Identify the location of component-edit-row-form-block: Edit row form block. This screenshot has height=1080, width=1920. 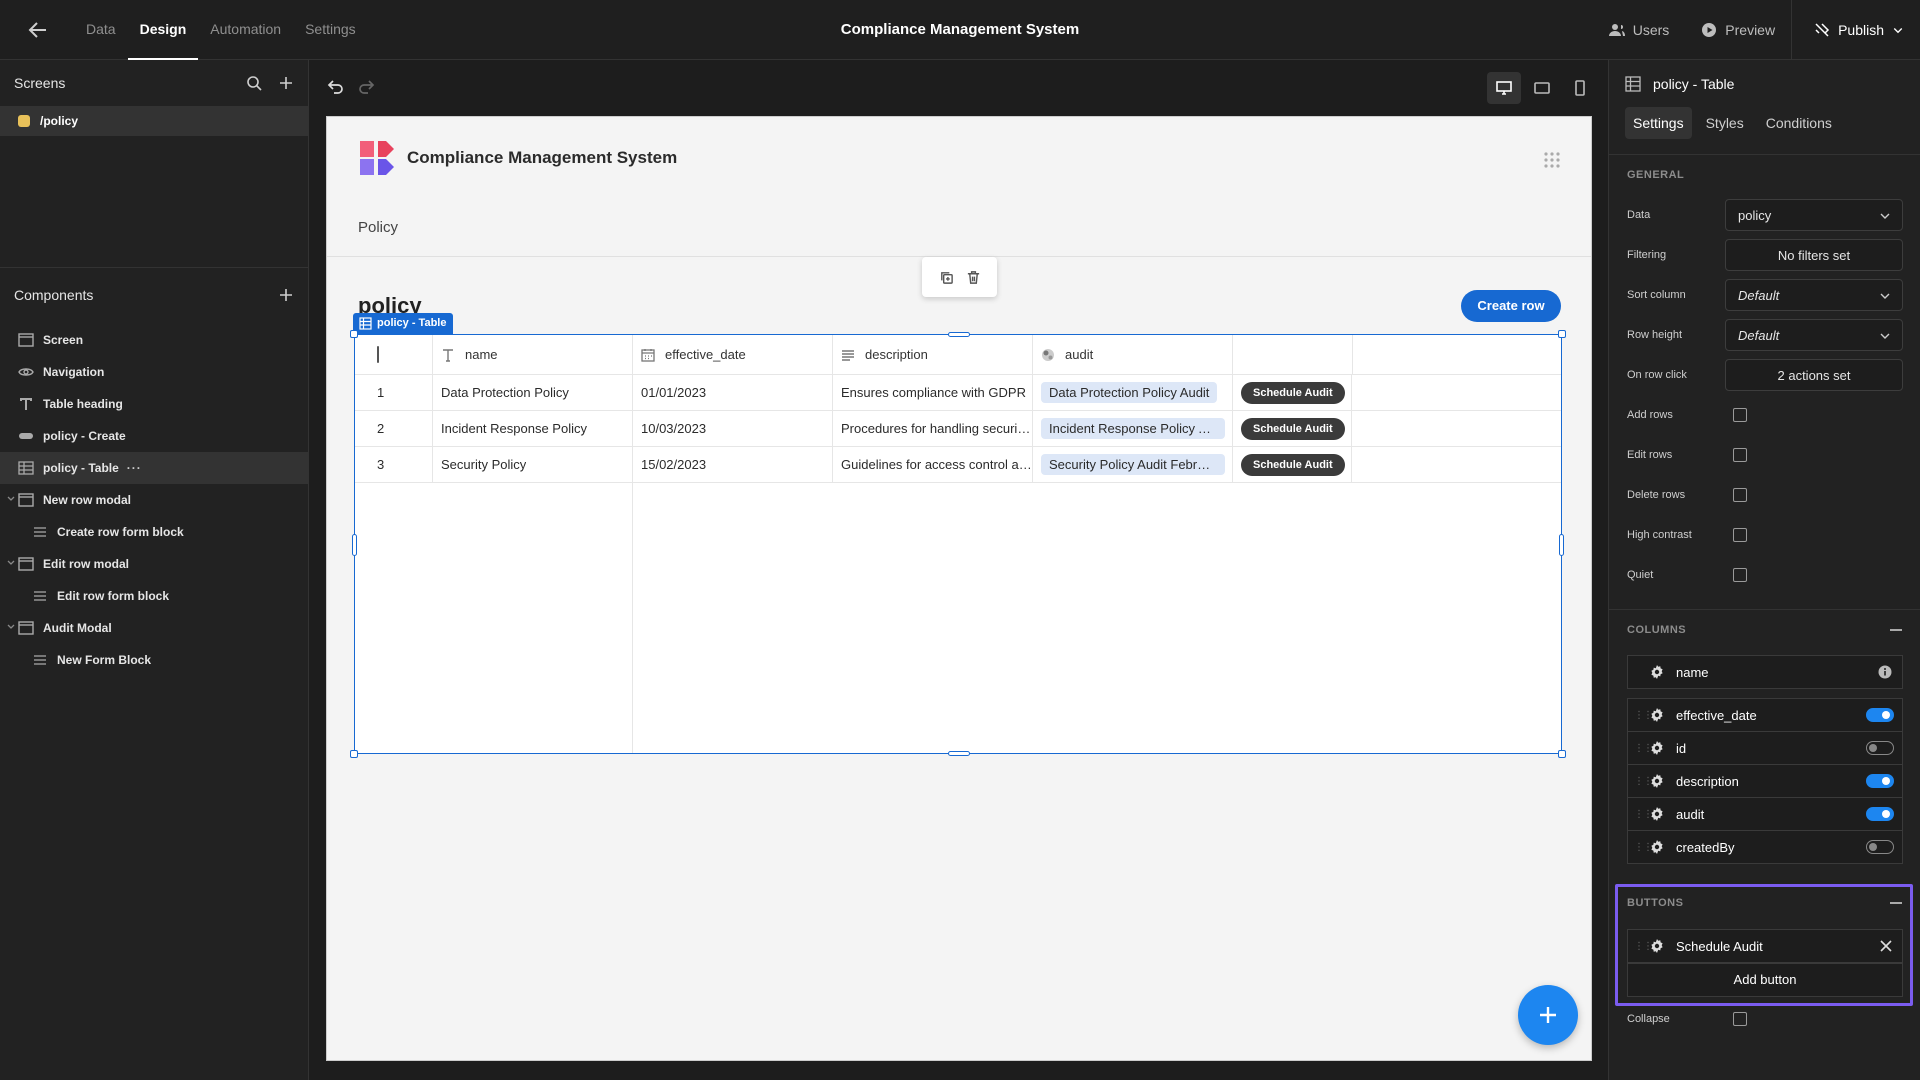
(154, 596).